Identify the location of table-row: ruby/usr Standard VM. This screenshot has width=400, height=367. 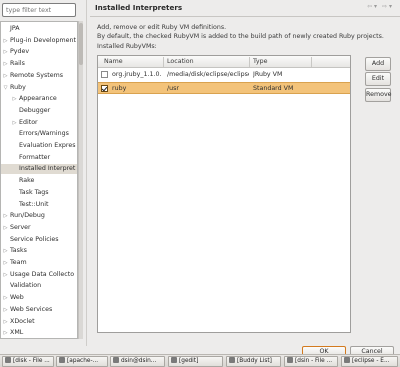
(224, 88).